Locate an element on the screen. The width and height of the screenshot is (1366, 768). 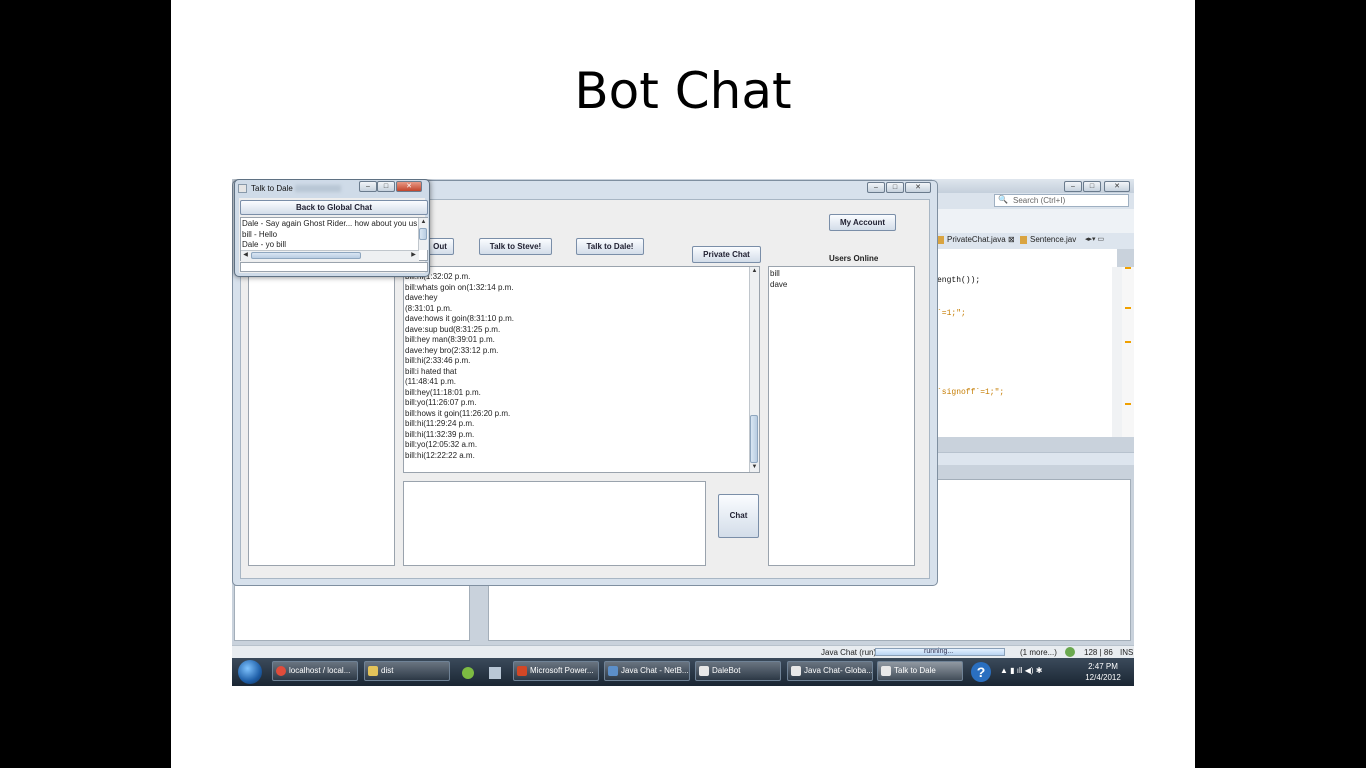
scroll-down-arrow-icon: ▼ is located at coordinates (754, 467).